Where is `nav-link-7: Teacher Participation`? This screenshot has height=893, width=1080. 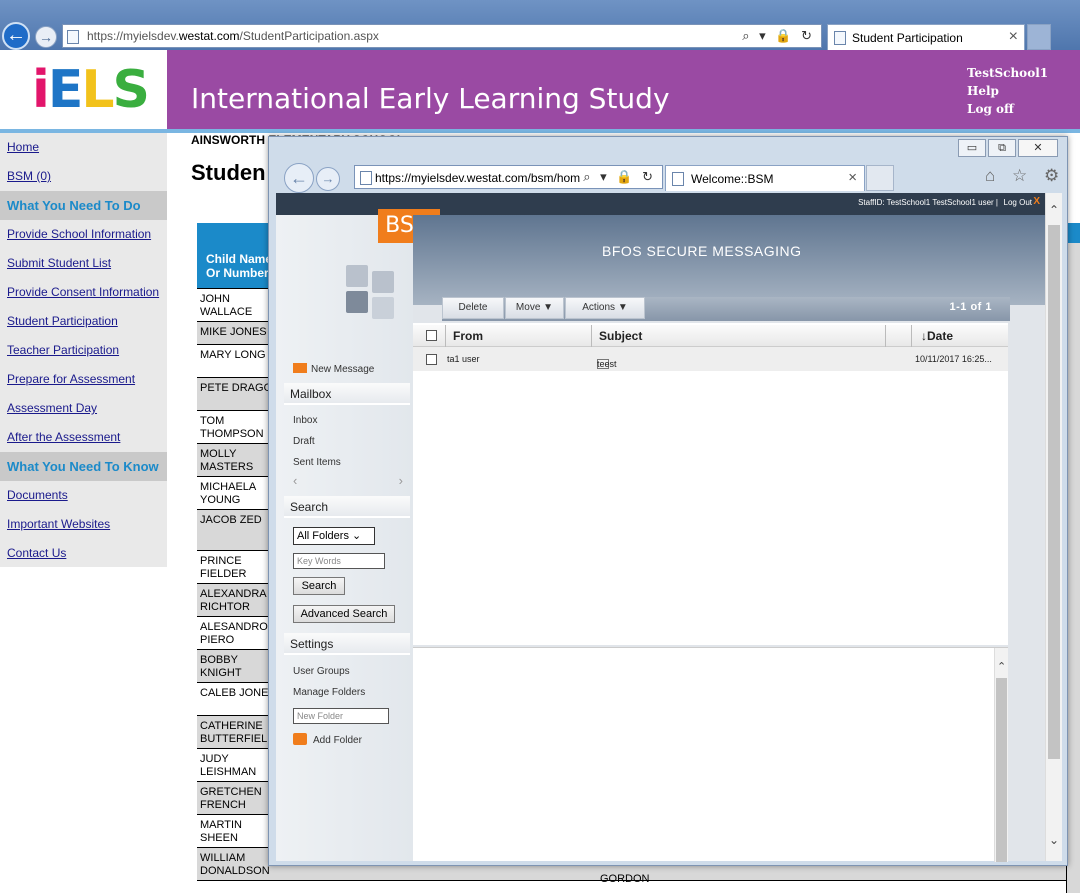
nav-link-7: Teacher Participation is located at coordinates (83, 350).